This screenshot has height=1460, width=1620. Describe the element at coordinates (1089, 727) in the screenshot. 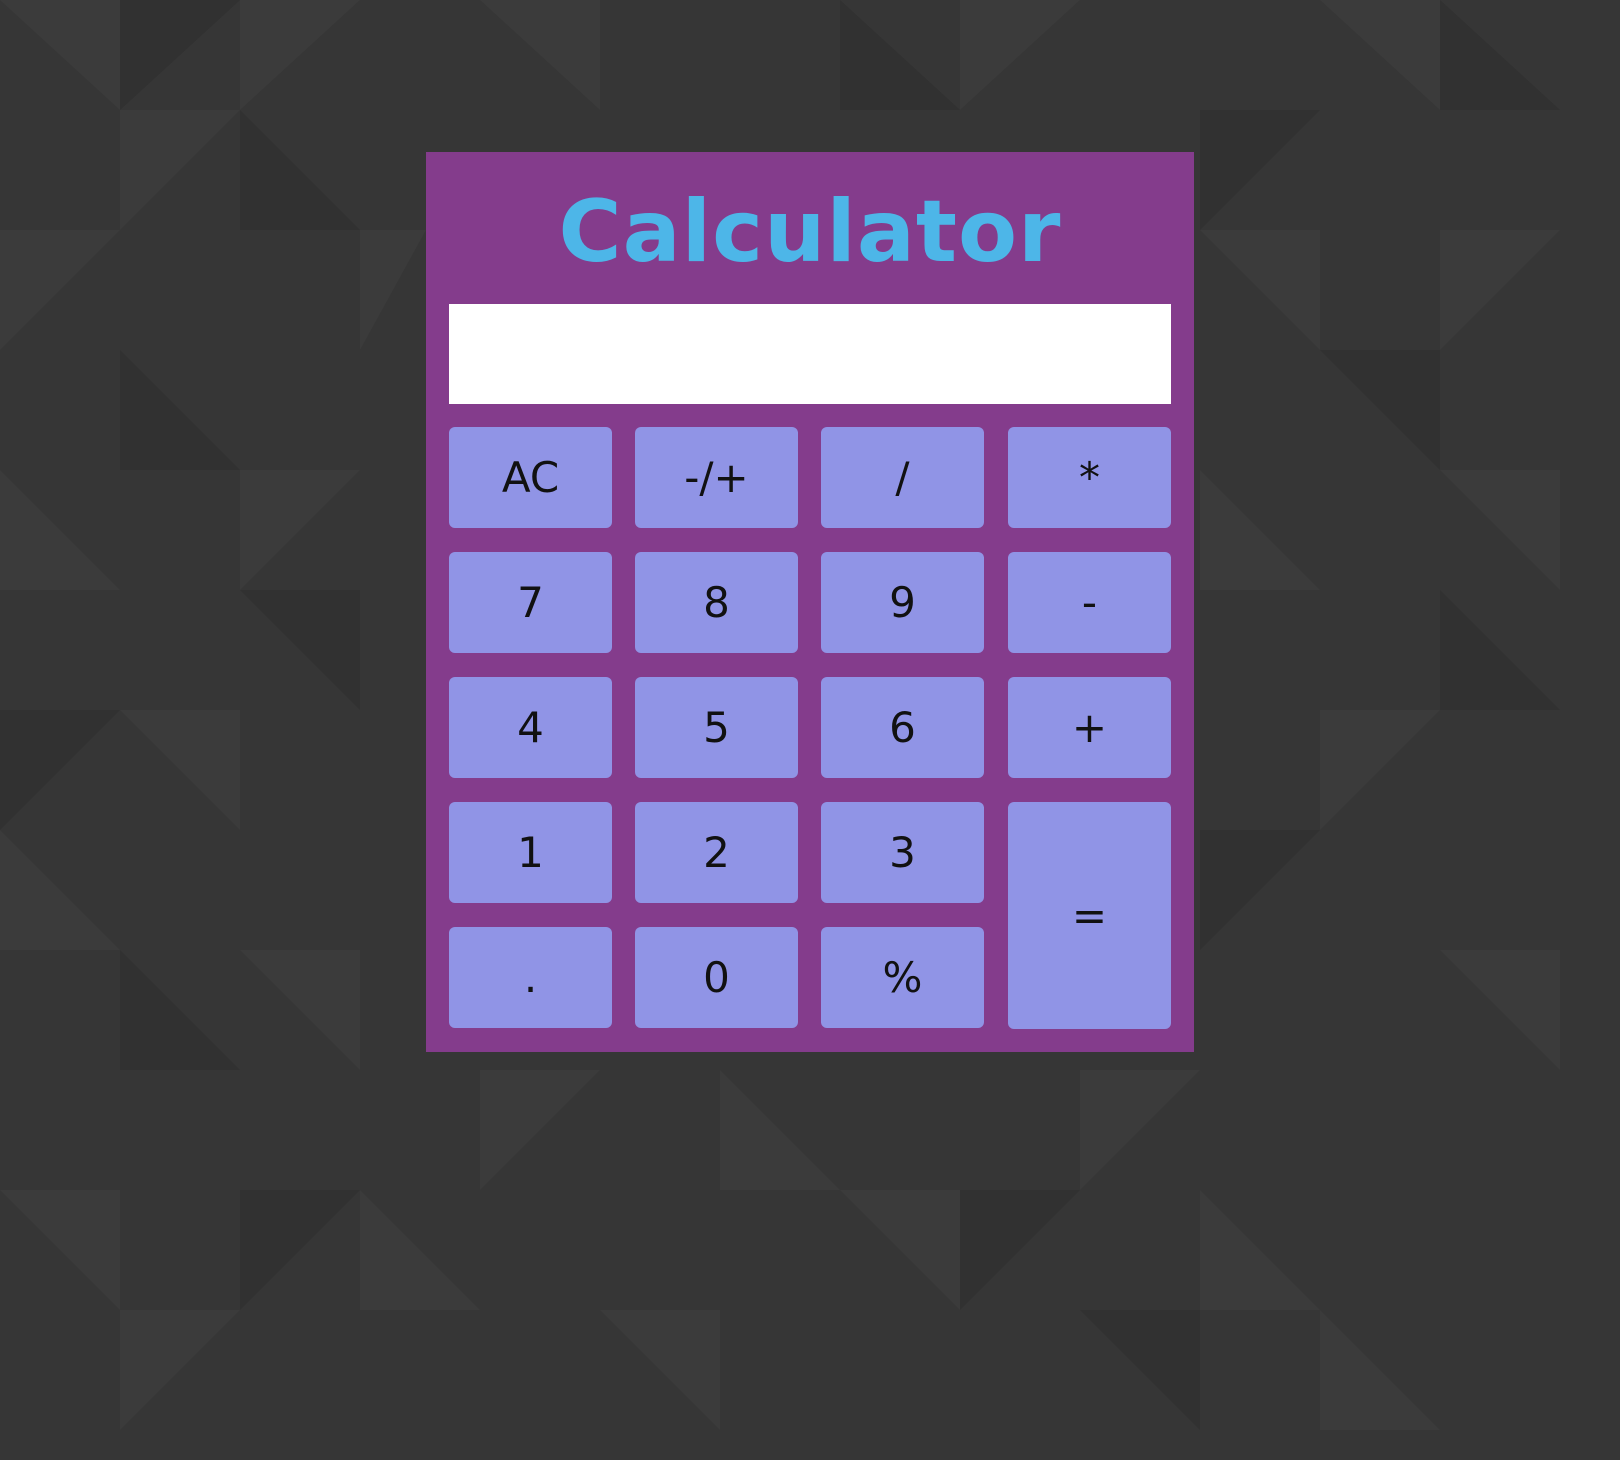

I see `add-button: +` at that location.